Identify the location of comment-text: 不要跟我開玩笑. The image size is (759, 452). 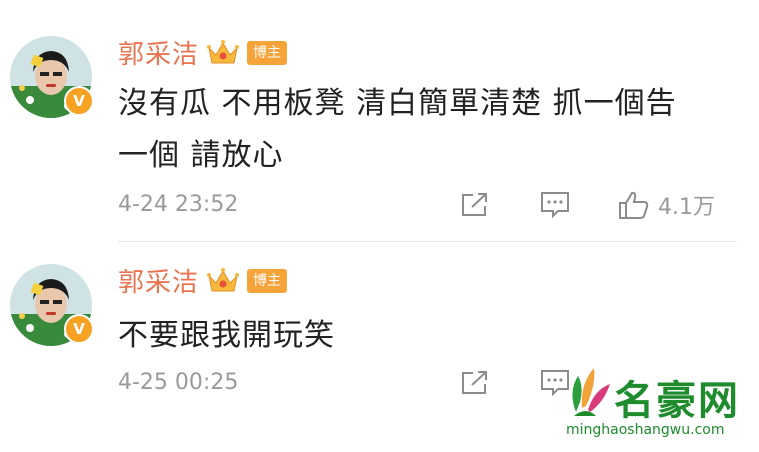
(428, 336).